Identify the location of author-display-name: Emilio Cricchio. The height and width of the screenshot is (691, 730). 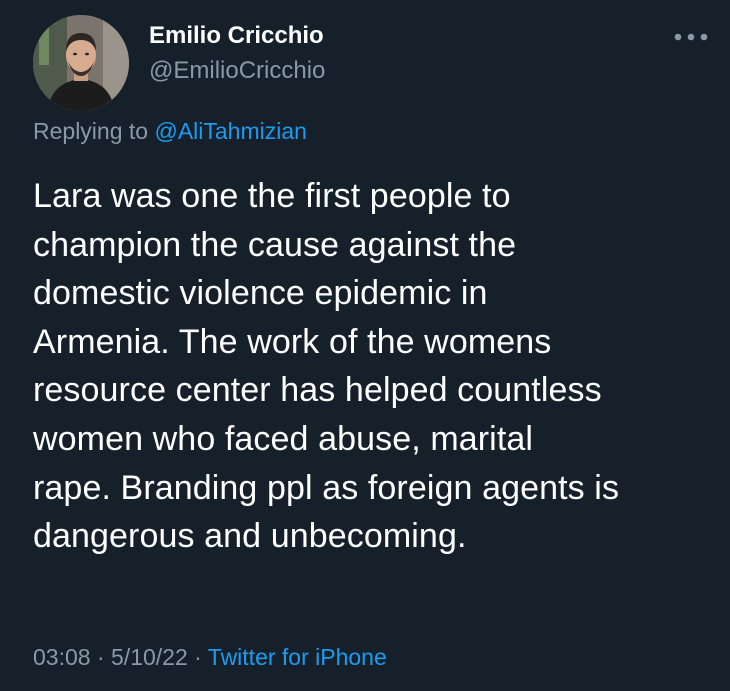
(236, 36).